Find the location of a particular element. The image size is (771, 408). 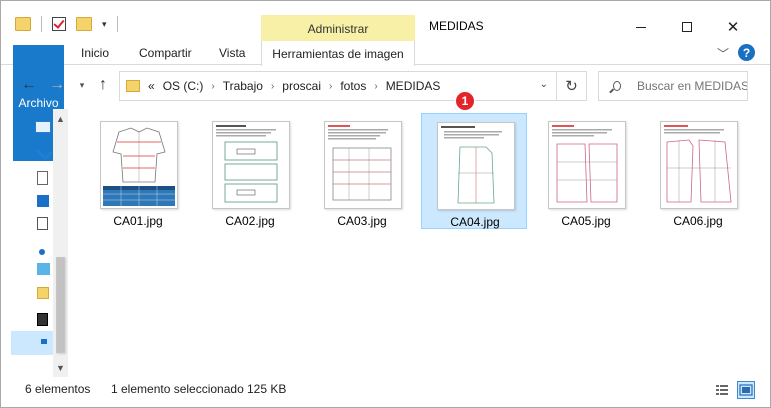

large-icons-view-button is located at coordinates (746, 390).